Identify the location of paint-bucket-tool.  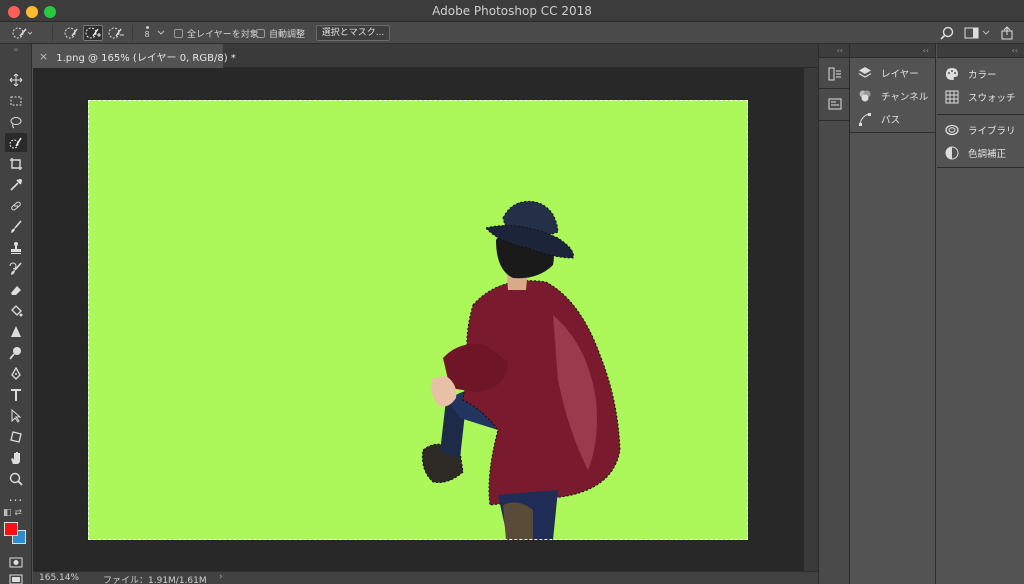
(16, 310).